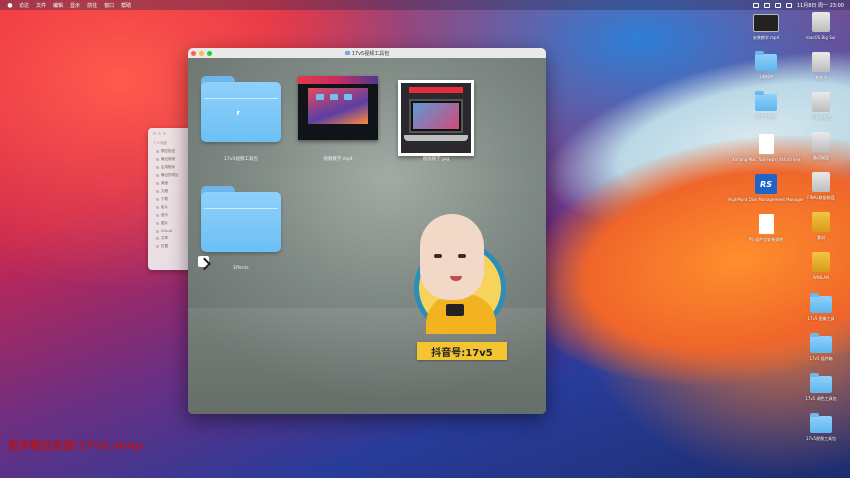 Image resolution: width=850 pixels, height=478 pixels. What do you see at coordinates (157, 167) in the screenshot?
I see `apps-icon` at bounding box center [157, 167].